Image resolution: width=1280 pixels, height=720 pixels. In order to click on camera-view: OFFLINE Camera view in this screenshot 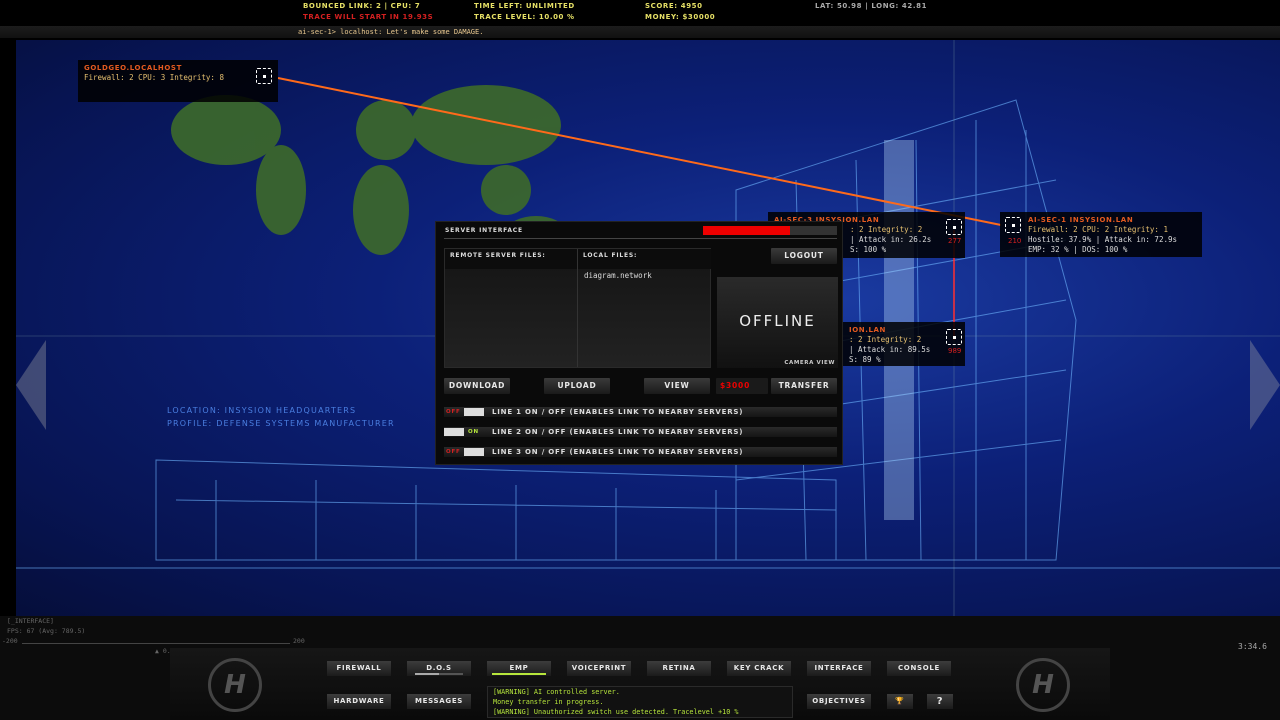, I will do `click(777, 322)`.